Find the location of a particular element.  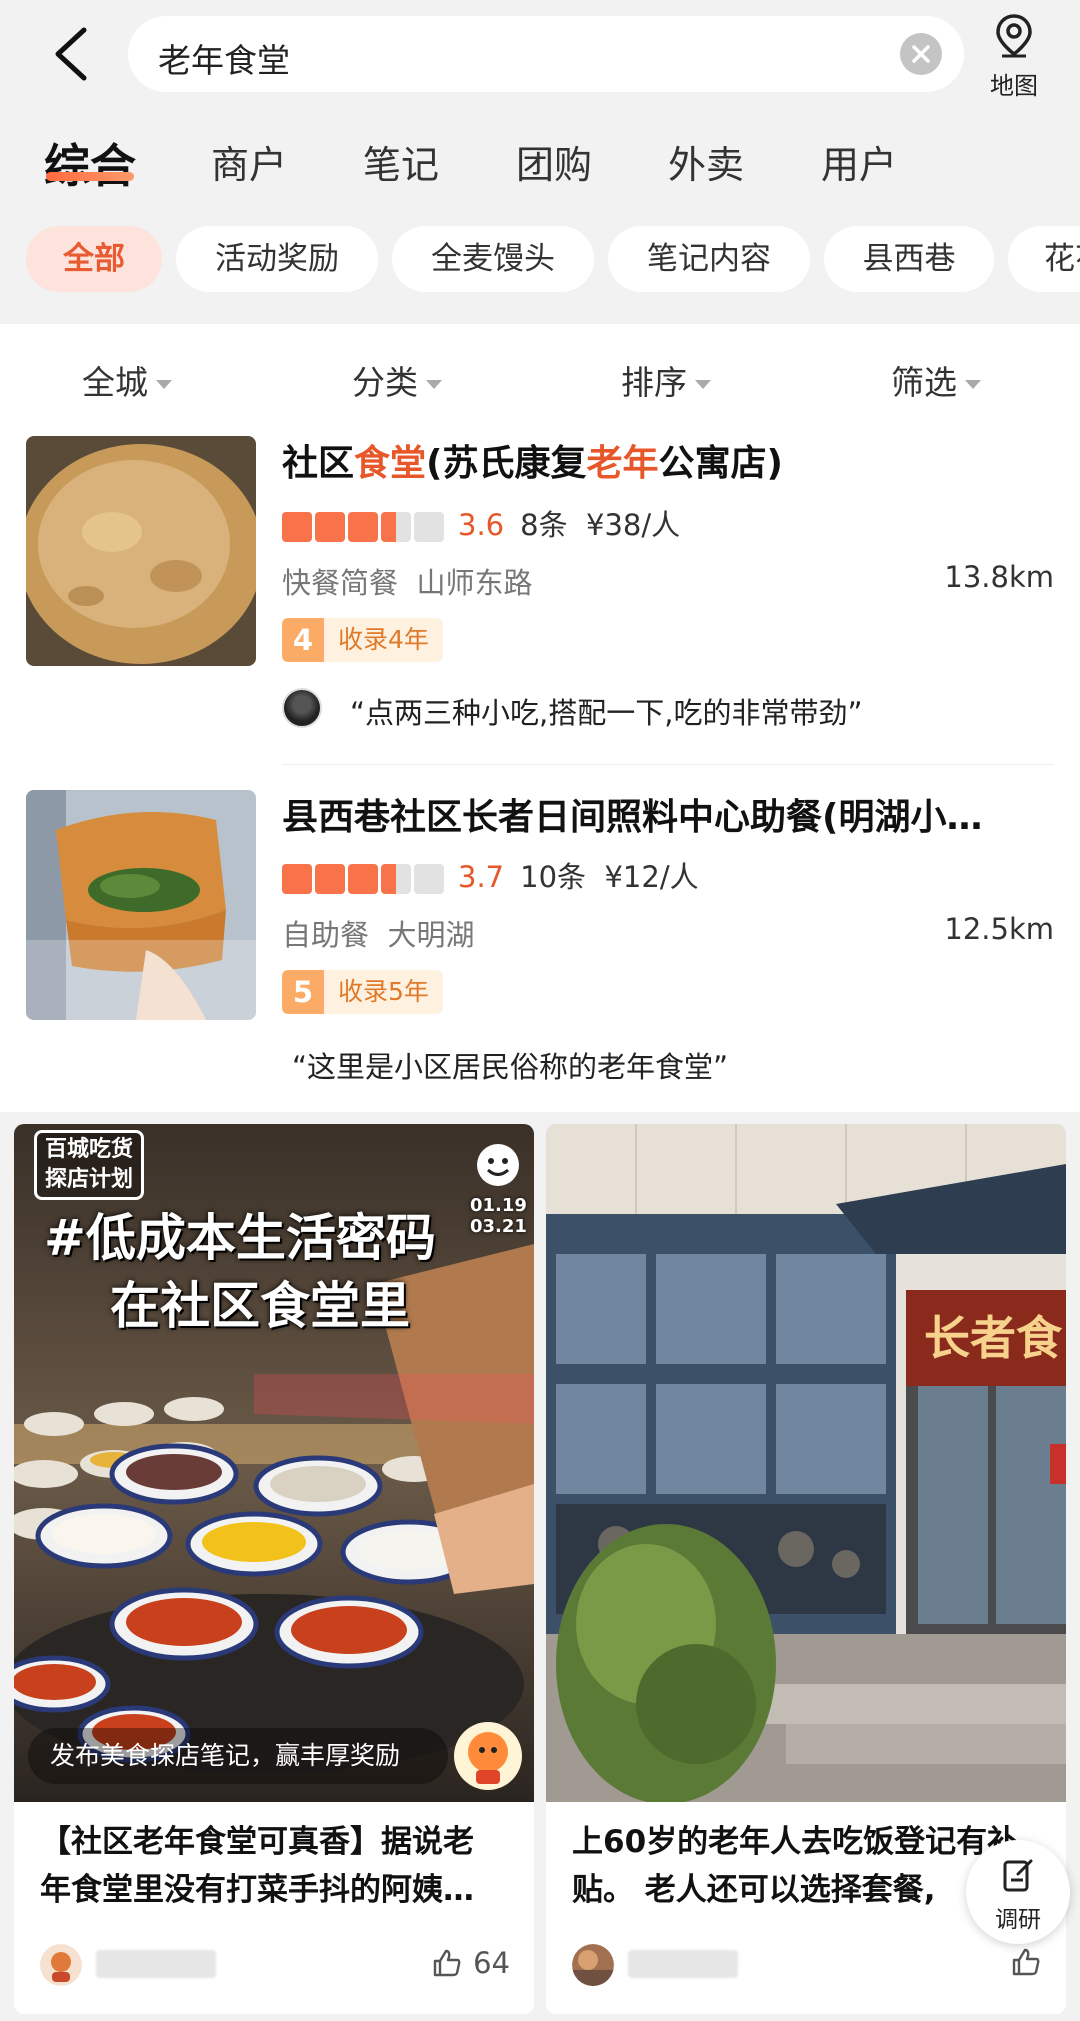

clear-icon is located at coordinates (921, 54).